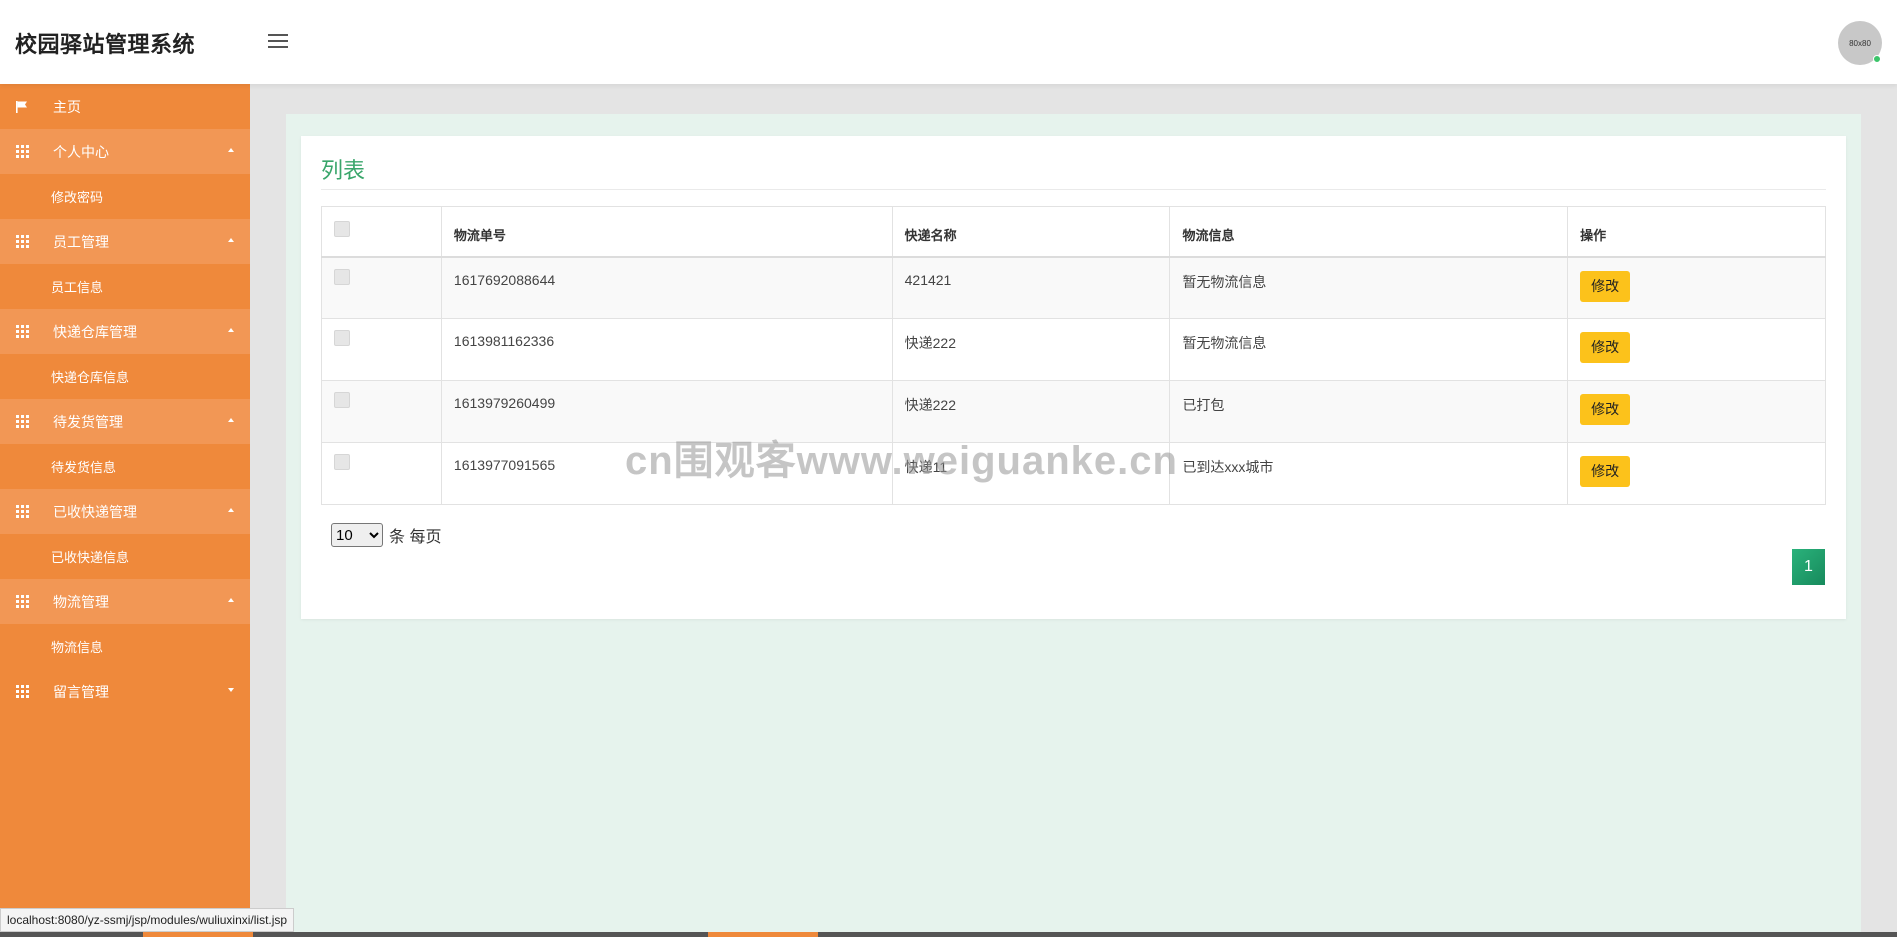 The height and width of the screenshot is (937, 1897). Describe the element at coordinates (901, 461) in the screenshot. I see `watermark: cn围观客www.weiguanke.cn` at that location.